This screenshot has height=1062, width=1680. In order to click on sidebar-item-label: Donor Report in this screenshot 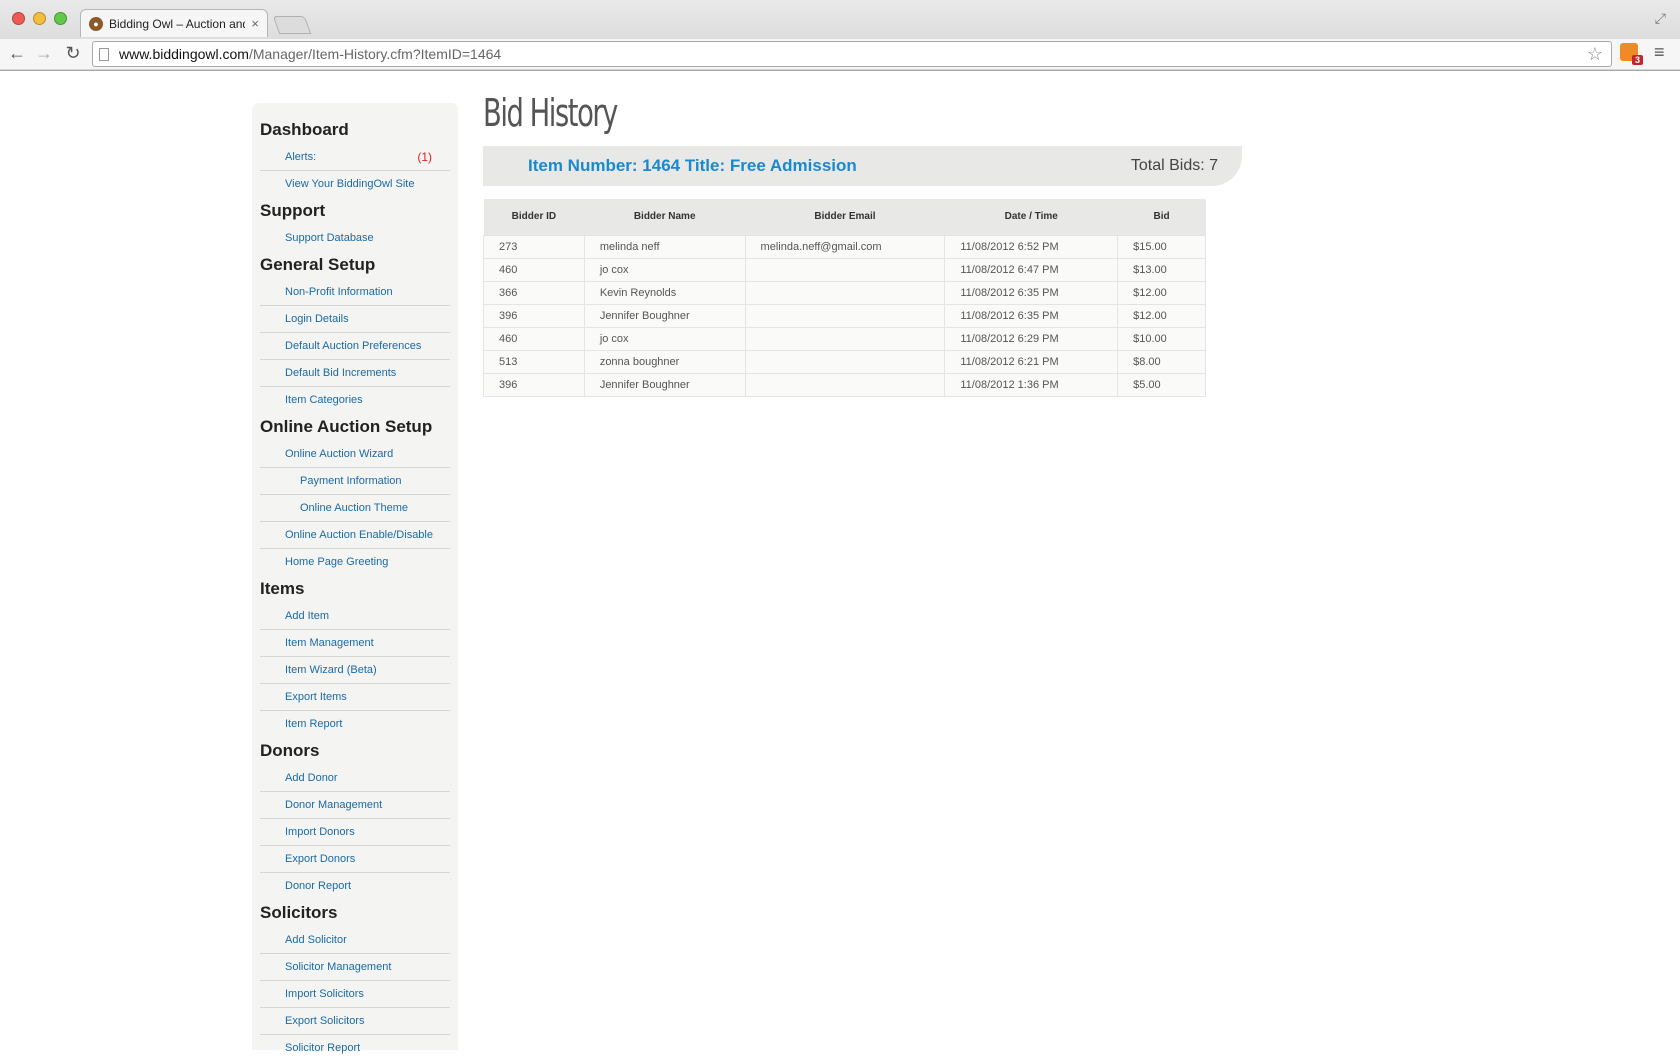, I will do `click(318, 886)`.